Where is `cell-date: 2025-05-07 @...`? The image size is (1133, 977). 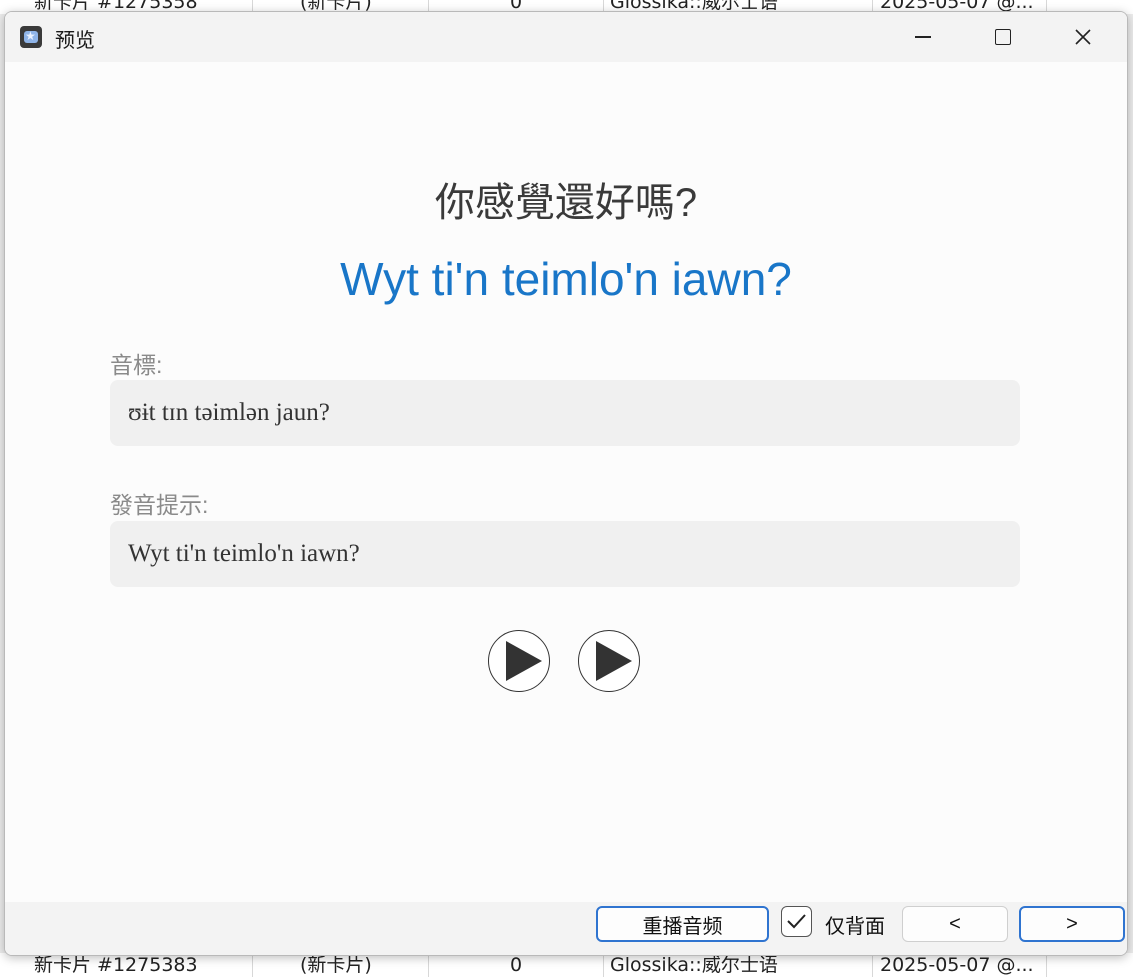
cell-date: 2025-05-07 @... is located at coordinates (963, 965).